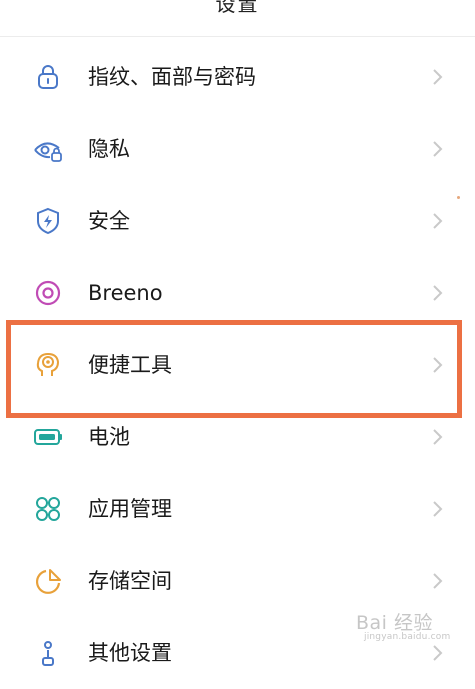 The image size is (475, 689). Describe the element at coordinates (237, 149) in the screenshot. I see `settings-item-privacy: 隐私` at that location.